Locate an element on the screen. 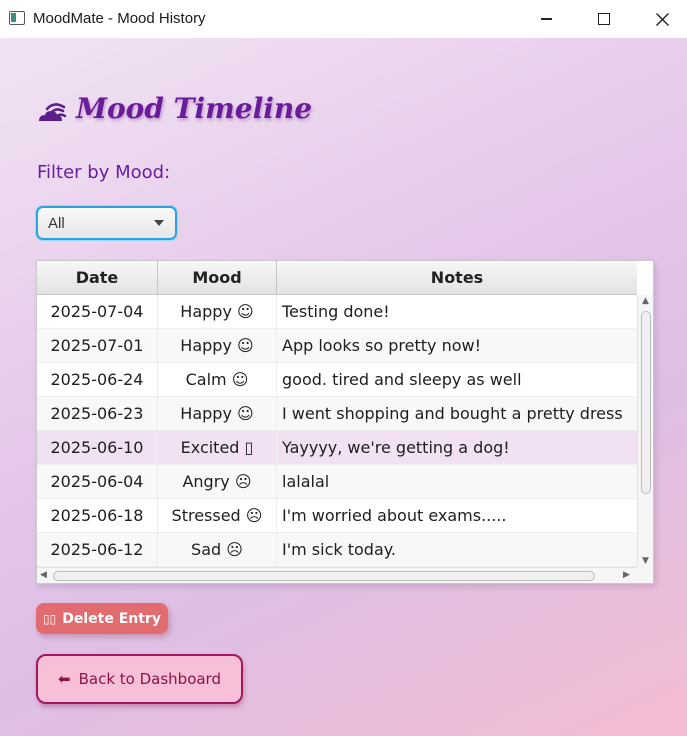 The height and width of the screenshot is (736, 687). scrollbar-corner is located at coordinates (645, 575).